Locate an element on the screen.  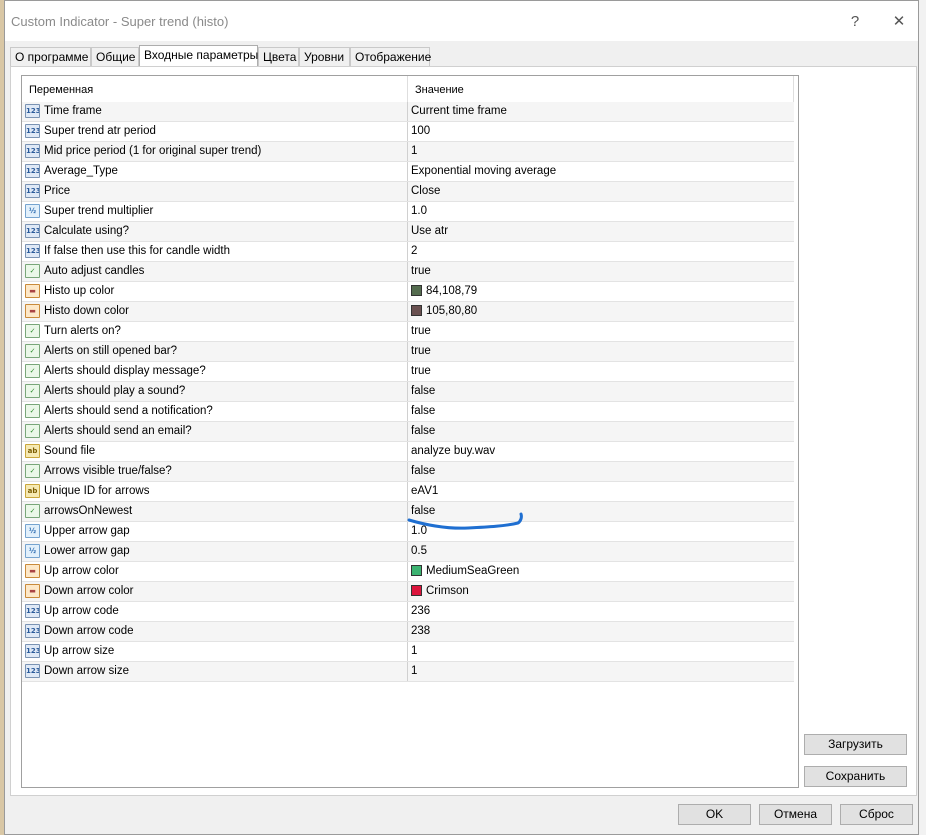
column-header-variable: Переменная is located at coordinates (215, 89).